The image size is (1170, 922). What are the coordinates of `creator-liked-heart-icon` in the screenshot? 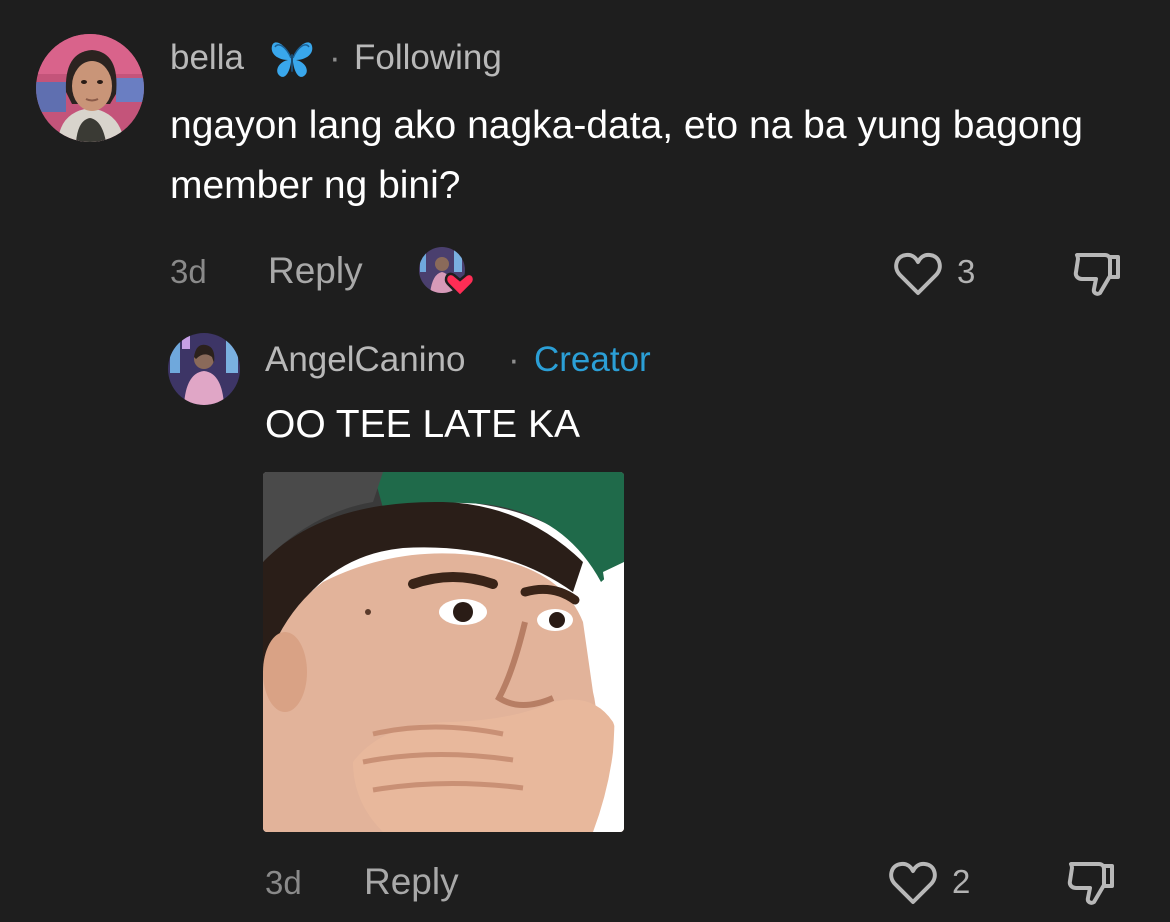 It's located at (447, 272).